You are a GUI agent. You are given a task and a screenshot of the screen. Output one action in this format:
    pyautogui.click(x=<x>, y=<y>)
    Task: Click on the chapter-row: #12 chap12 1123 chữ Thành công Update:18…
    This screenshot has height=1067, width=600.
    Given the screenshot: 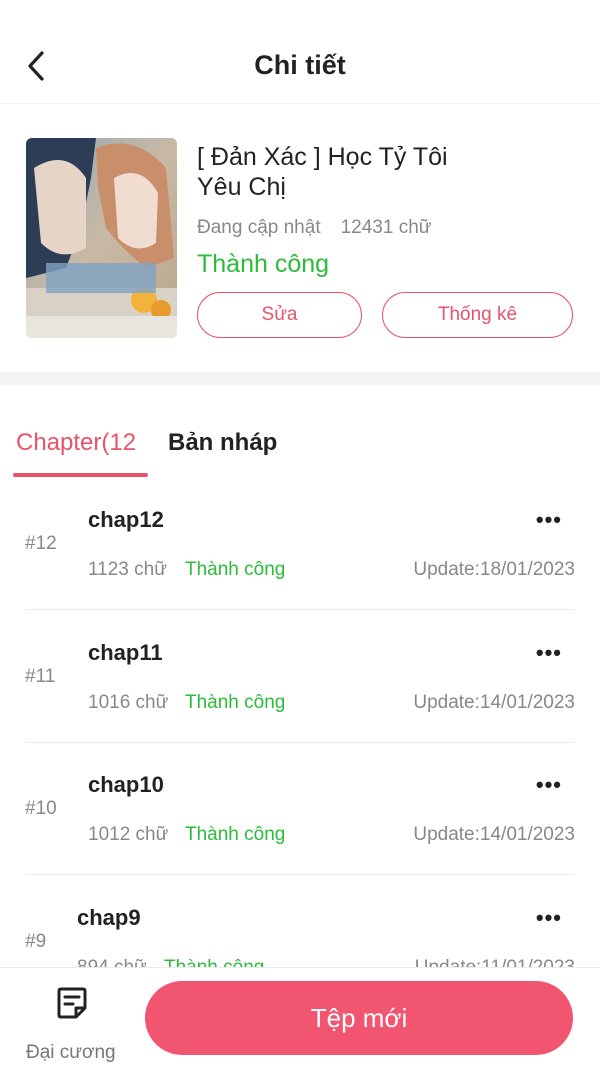 What is the action you would take?
    pyautogui.click(x=300, y=543)
    